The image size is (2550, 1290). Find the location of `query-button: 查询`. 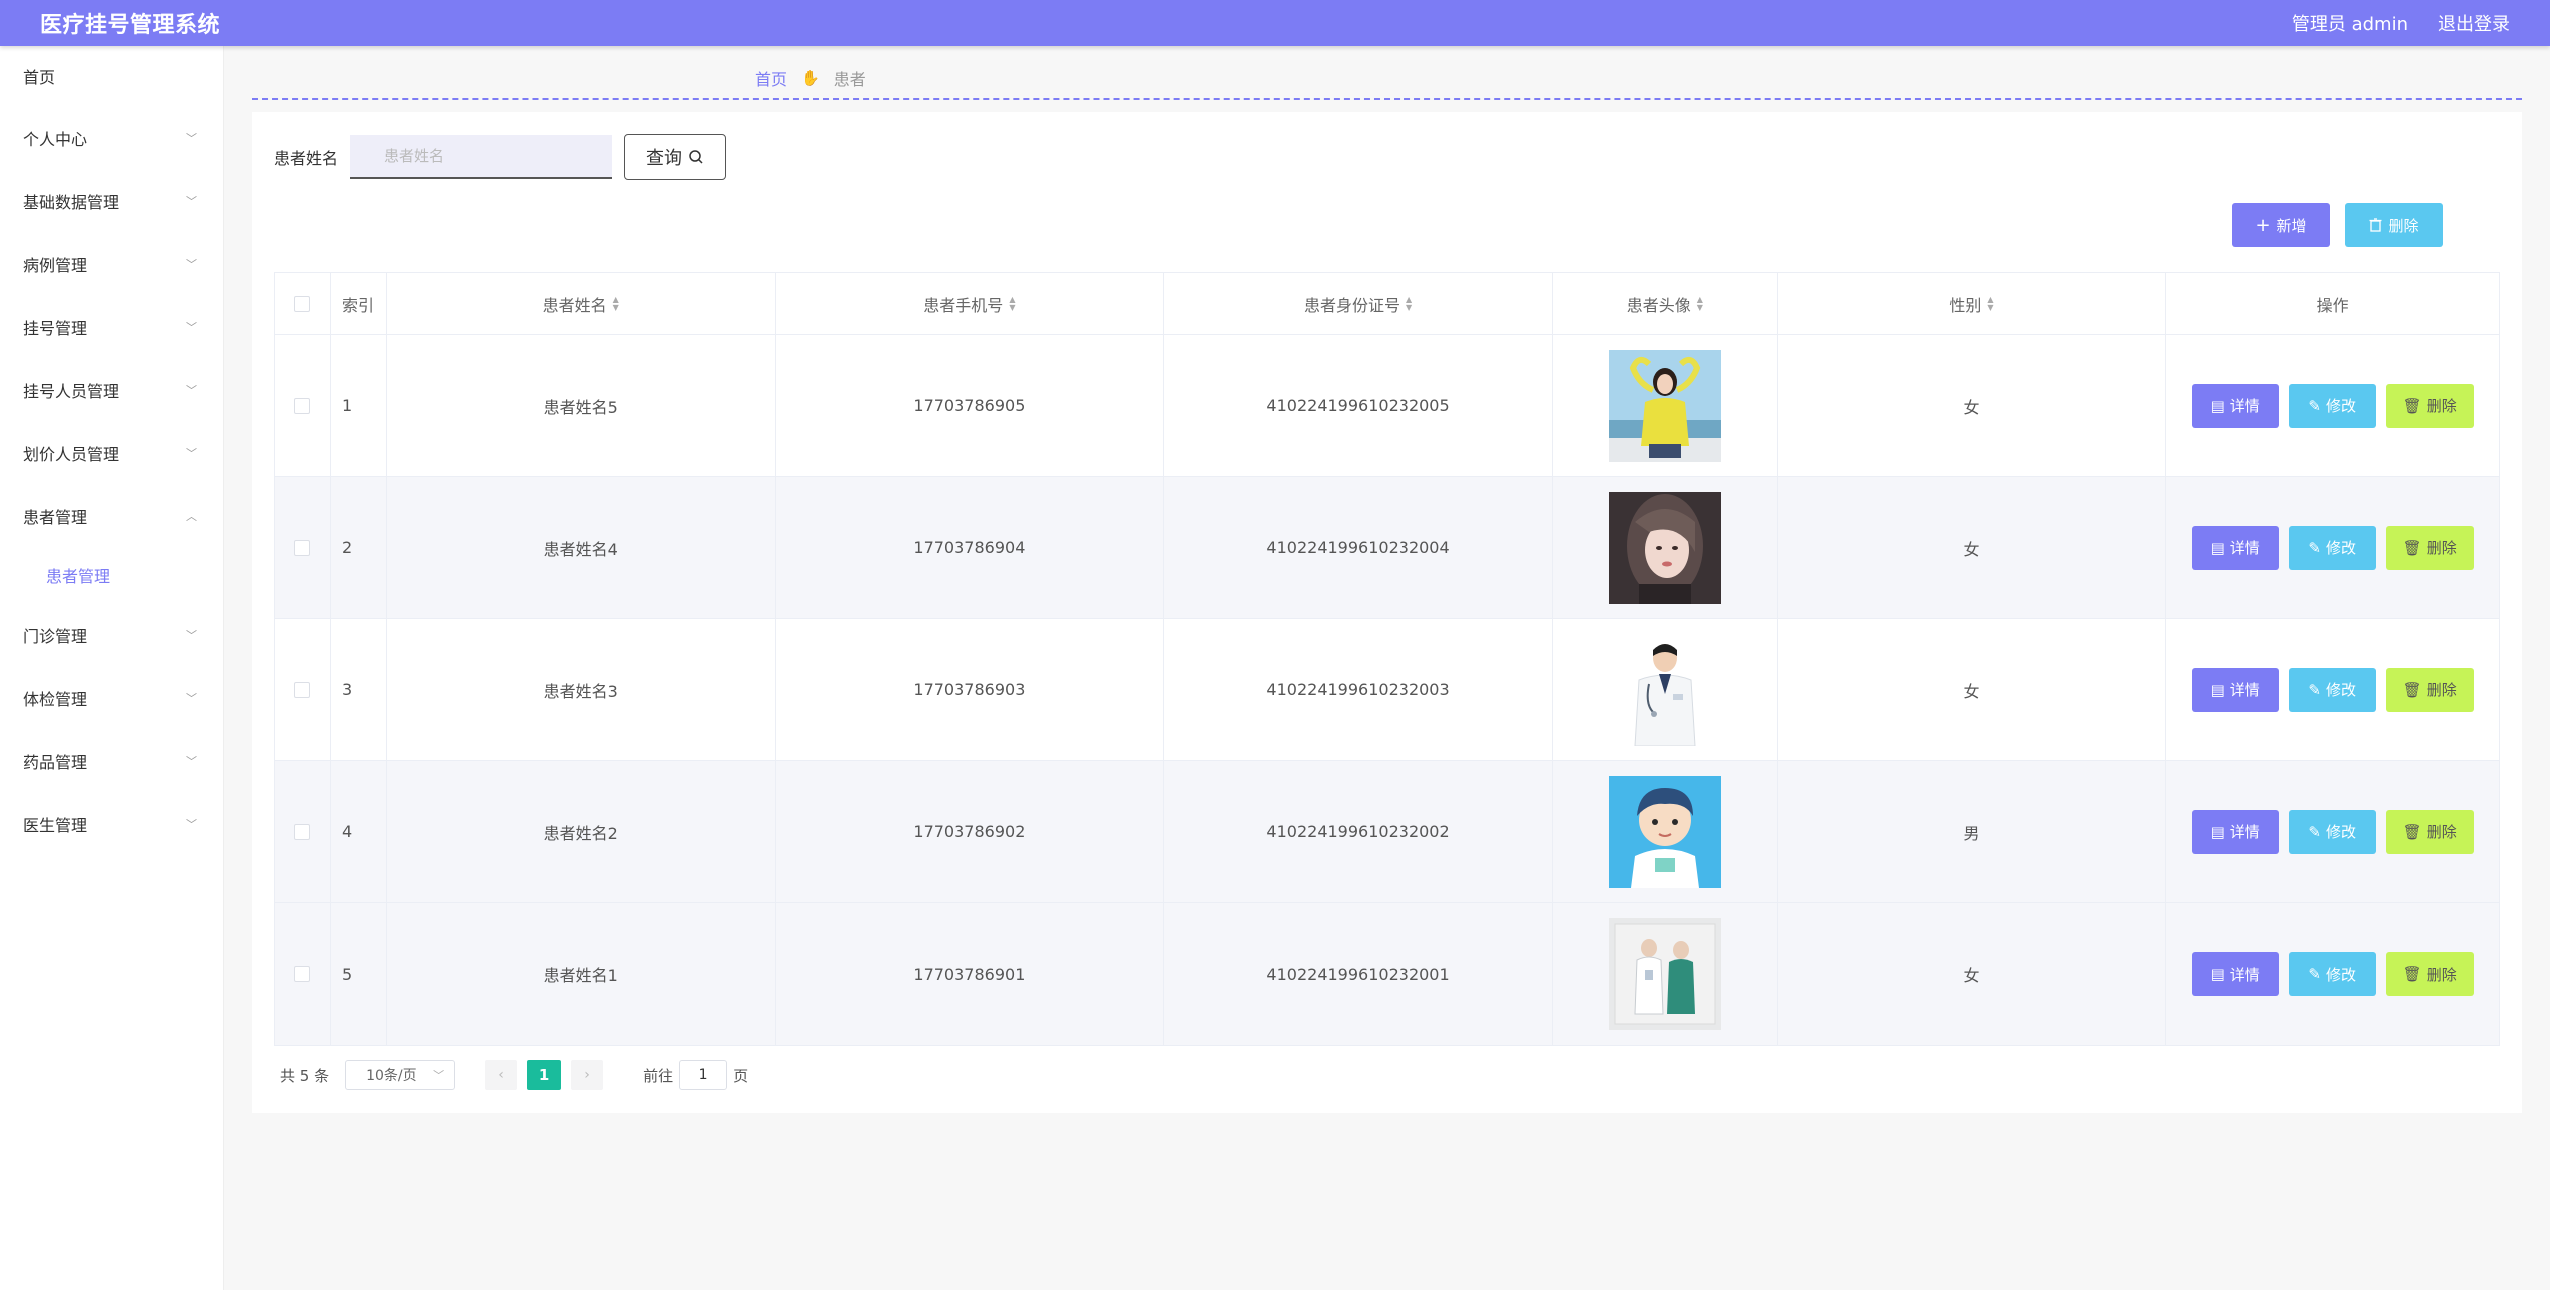

query-button: 查询 is located at coordinates (675, 157).